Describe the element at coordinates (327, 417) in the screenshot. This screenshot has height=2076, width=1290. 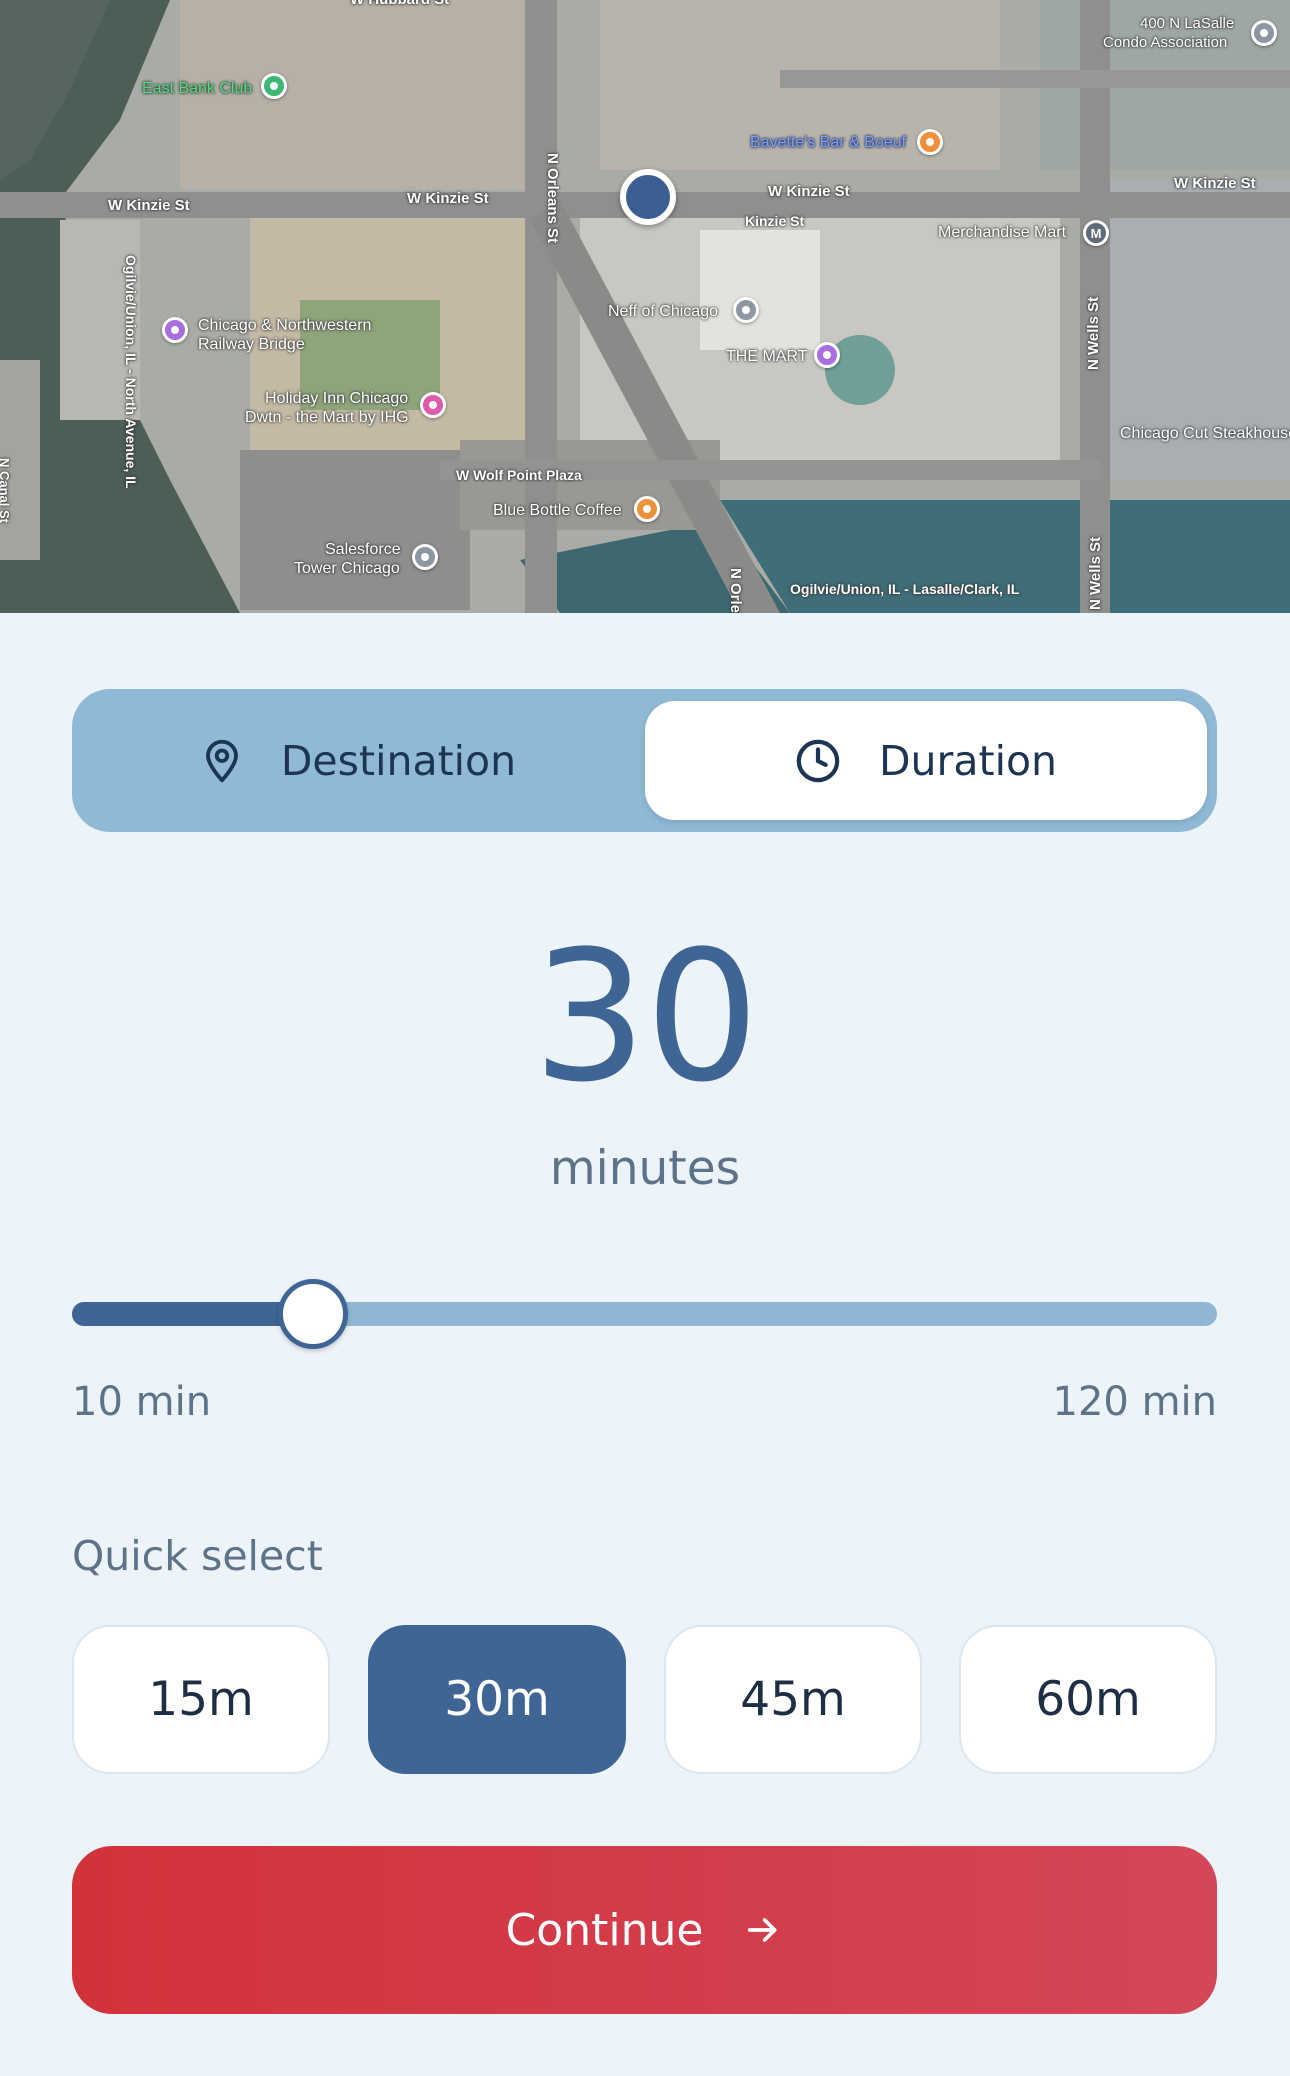
I see `poi-label: Dwtn - the Mart by IHG` at that location.